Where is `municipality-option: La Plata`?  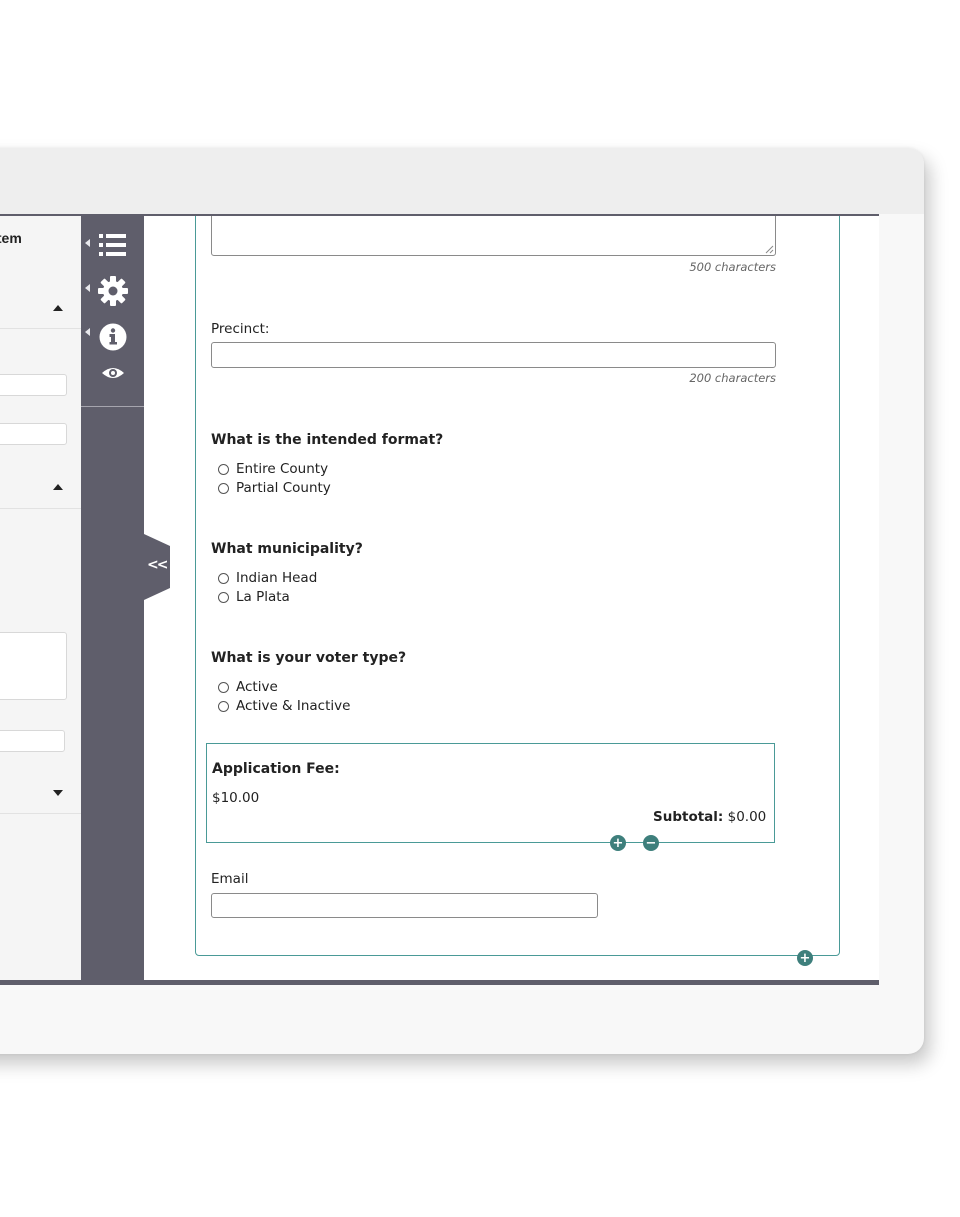 municipality-option: La Plata is located at coordinates (254, 597).